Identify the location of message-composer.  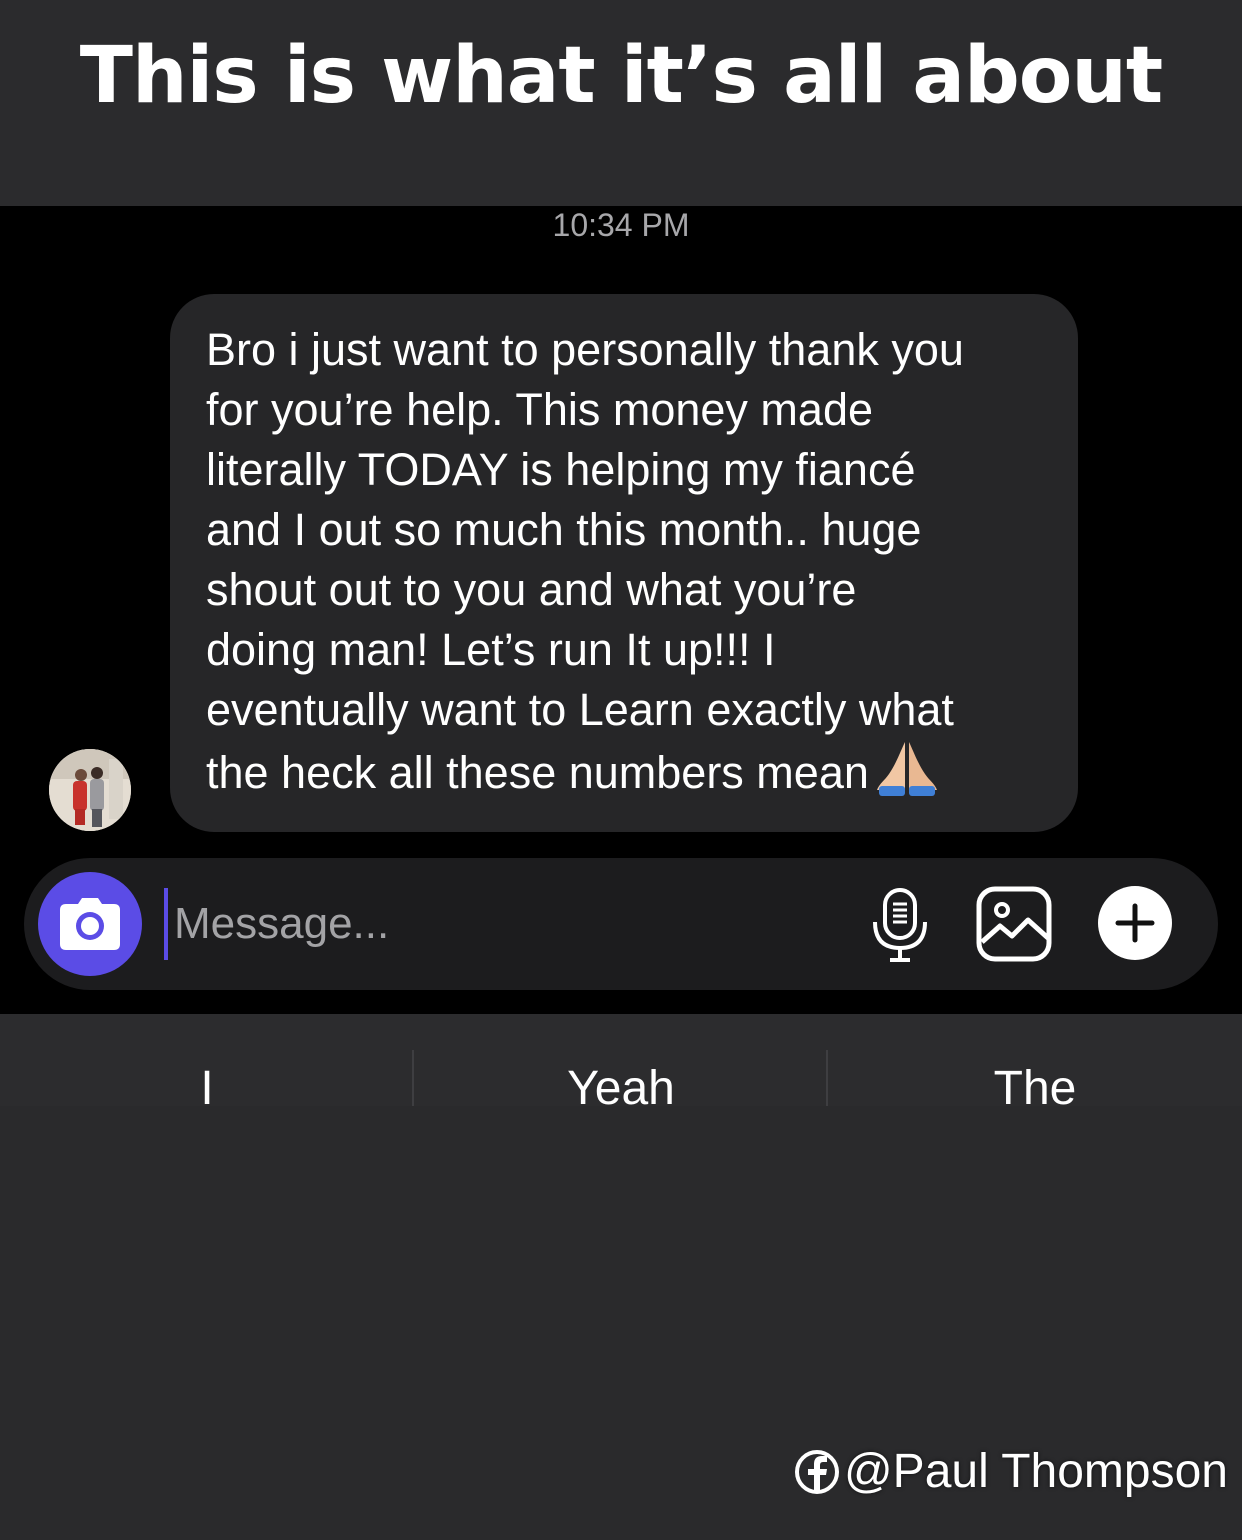
(621, 924).